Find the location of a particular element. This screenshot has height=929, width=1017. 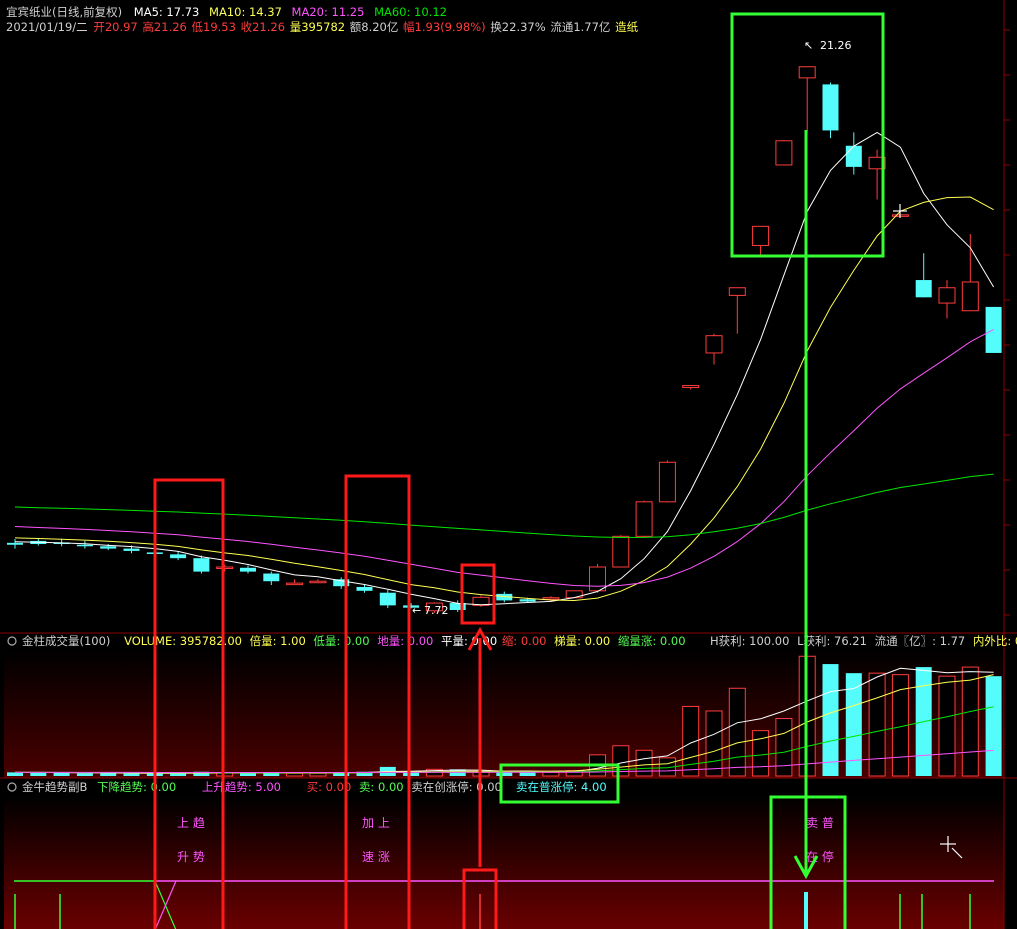

ma60-value: MA60: 10.12 is located at coordinates (410, 12).